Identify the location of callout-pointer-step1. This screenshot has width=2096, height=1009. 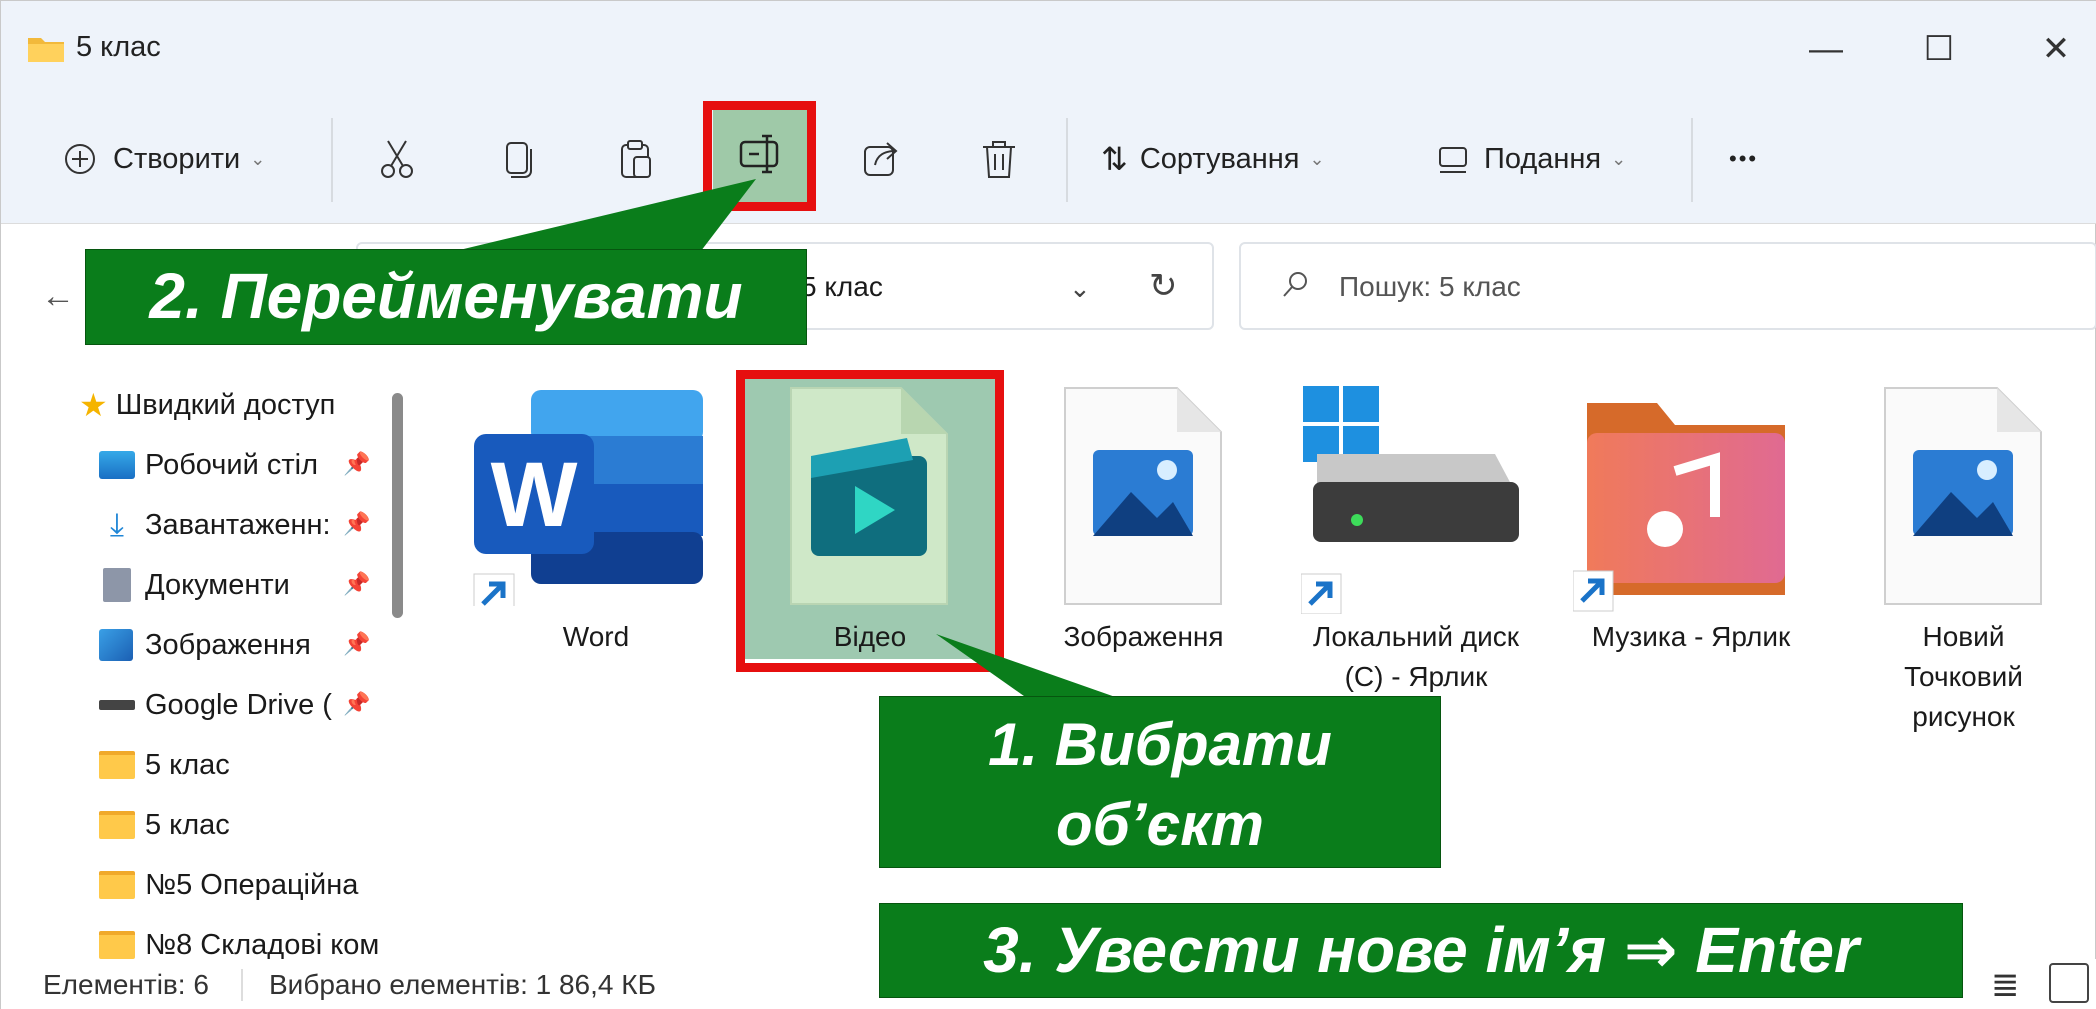
(1028, 667).